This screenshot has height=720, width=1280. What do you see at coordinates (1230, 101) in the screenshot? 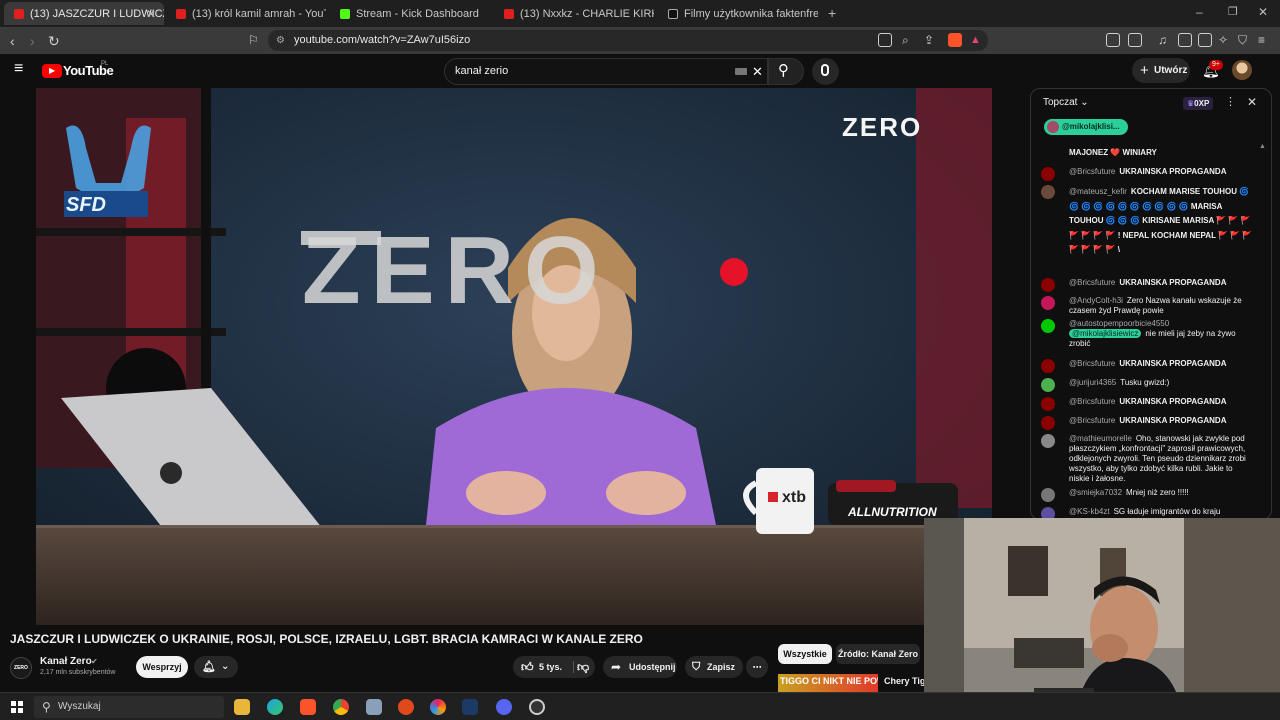
I see `chat-more-icon: ⋮` at bounding box center [1230, 101].